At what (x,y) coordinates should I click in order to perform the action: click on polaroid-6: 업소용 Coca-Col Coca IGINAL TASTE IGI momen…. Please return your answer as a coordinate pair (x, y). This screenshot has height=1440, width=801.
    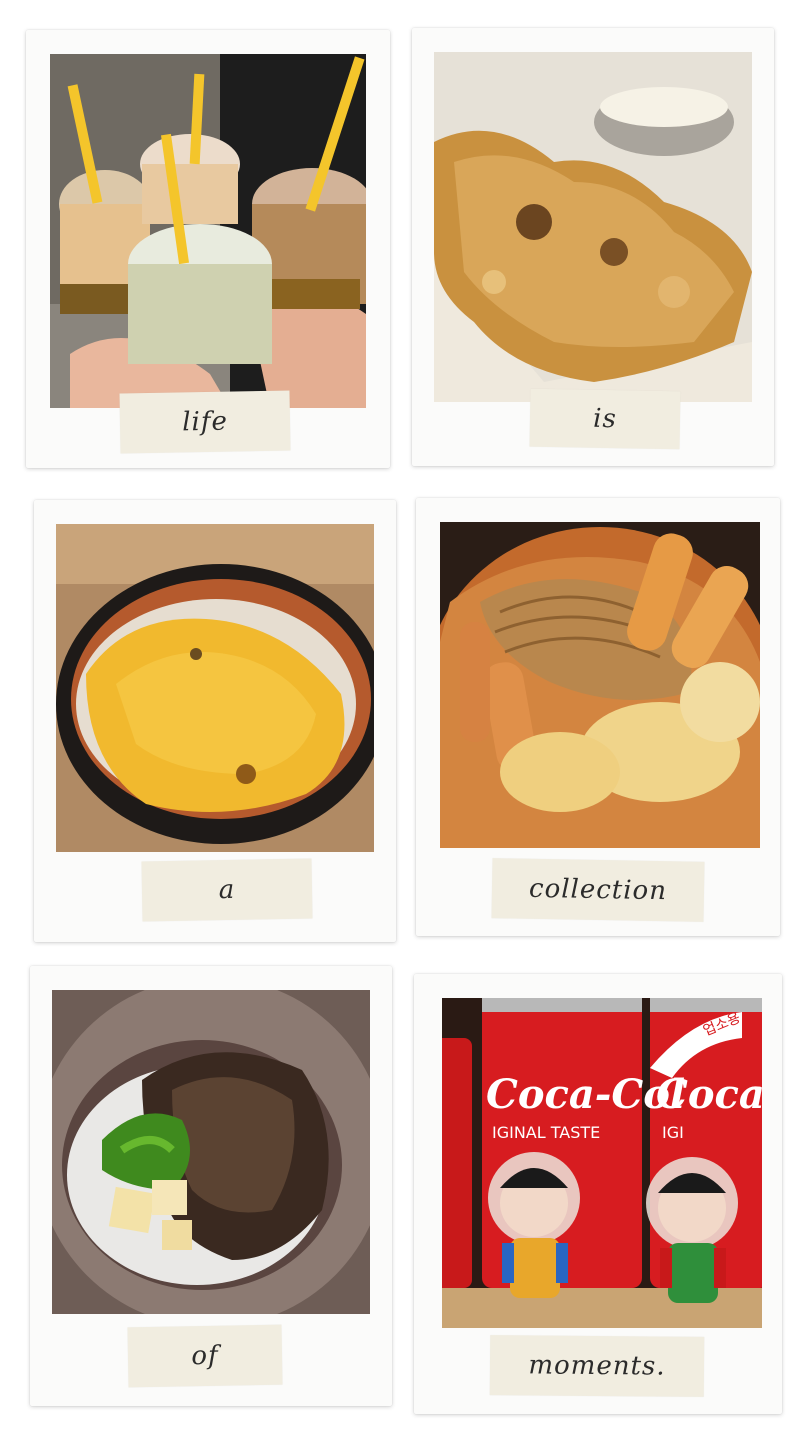
    Looking at the image, I should click on (598, 1194).